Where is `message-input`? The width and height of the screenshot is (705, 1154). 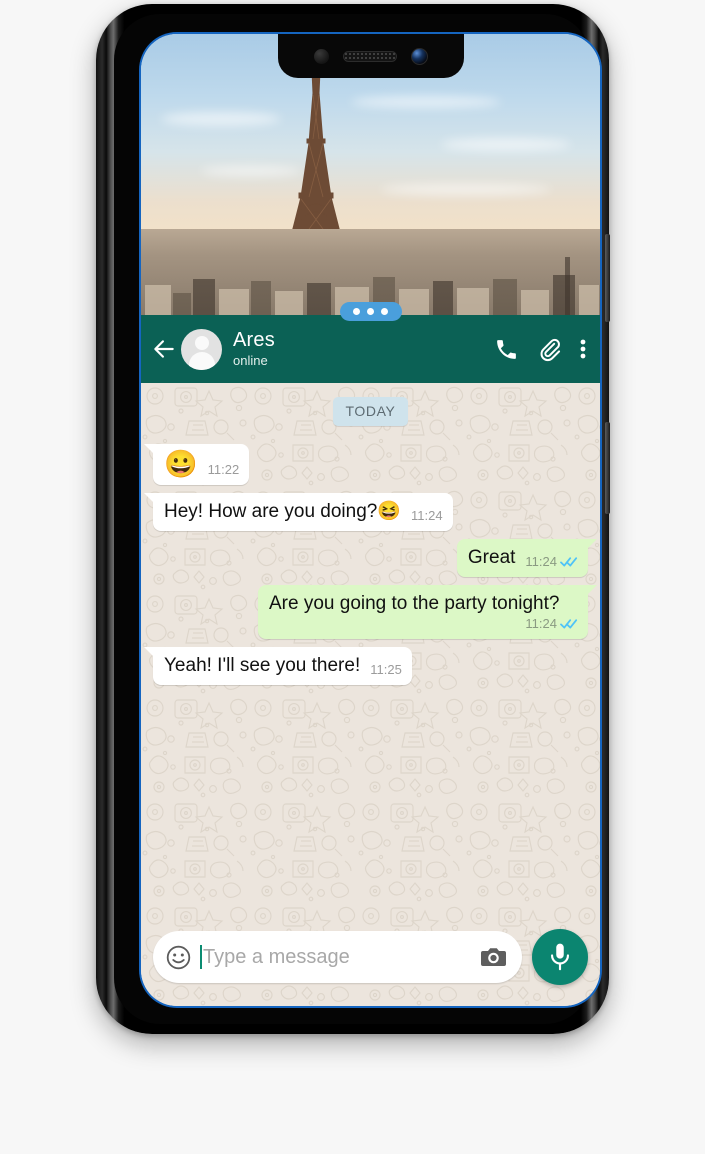
message-input is located at coordinates (337, 957).